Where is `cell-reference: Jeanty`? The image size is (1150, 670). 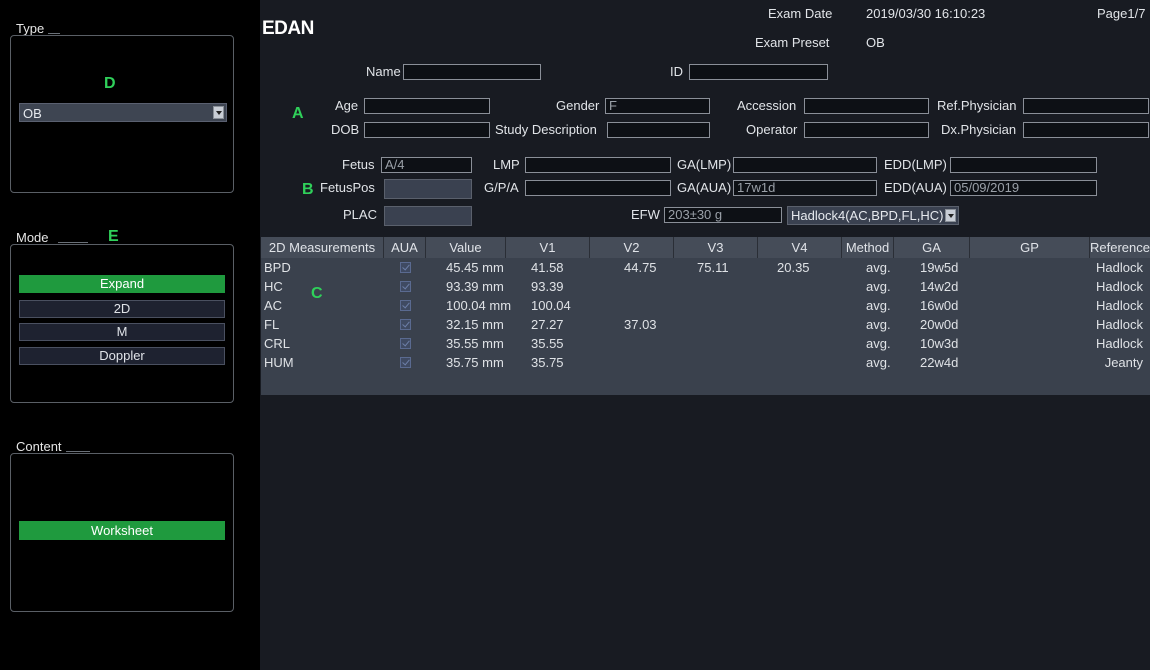 cell-reference: Jeanty is located at coordinates (1123, 362).